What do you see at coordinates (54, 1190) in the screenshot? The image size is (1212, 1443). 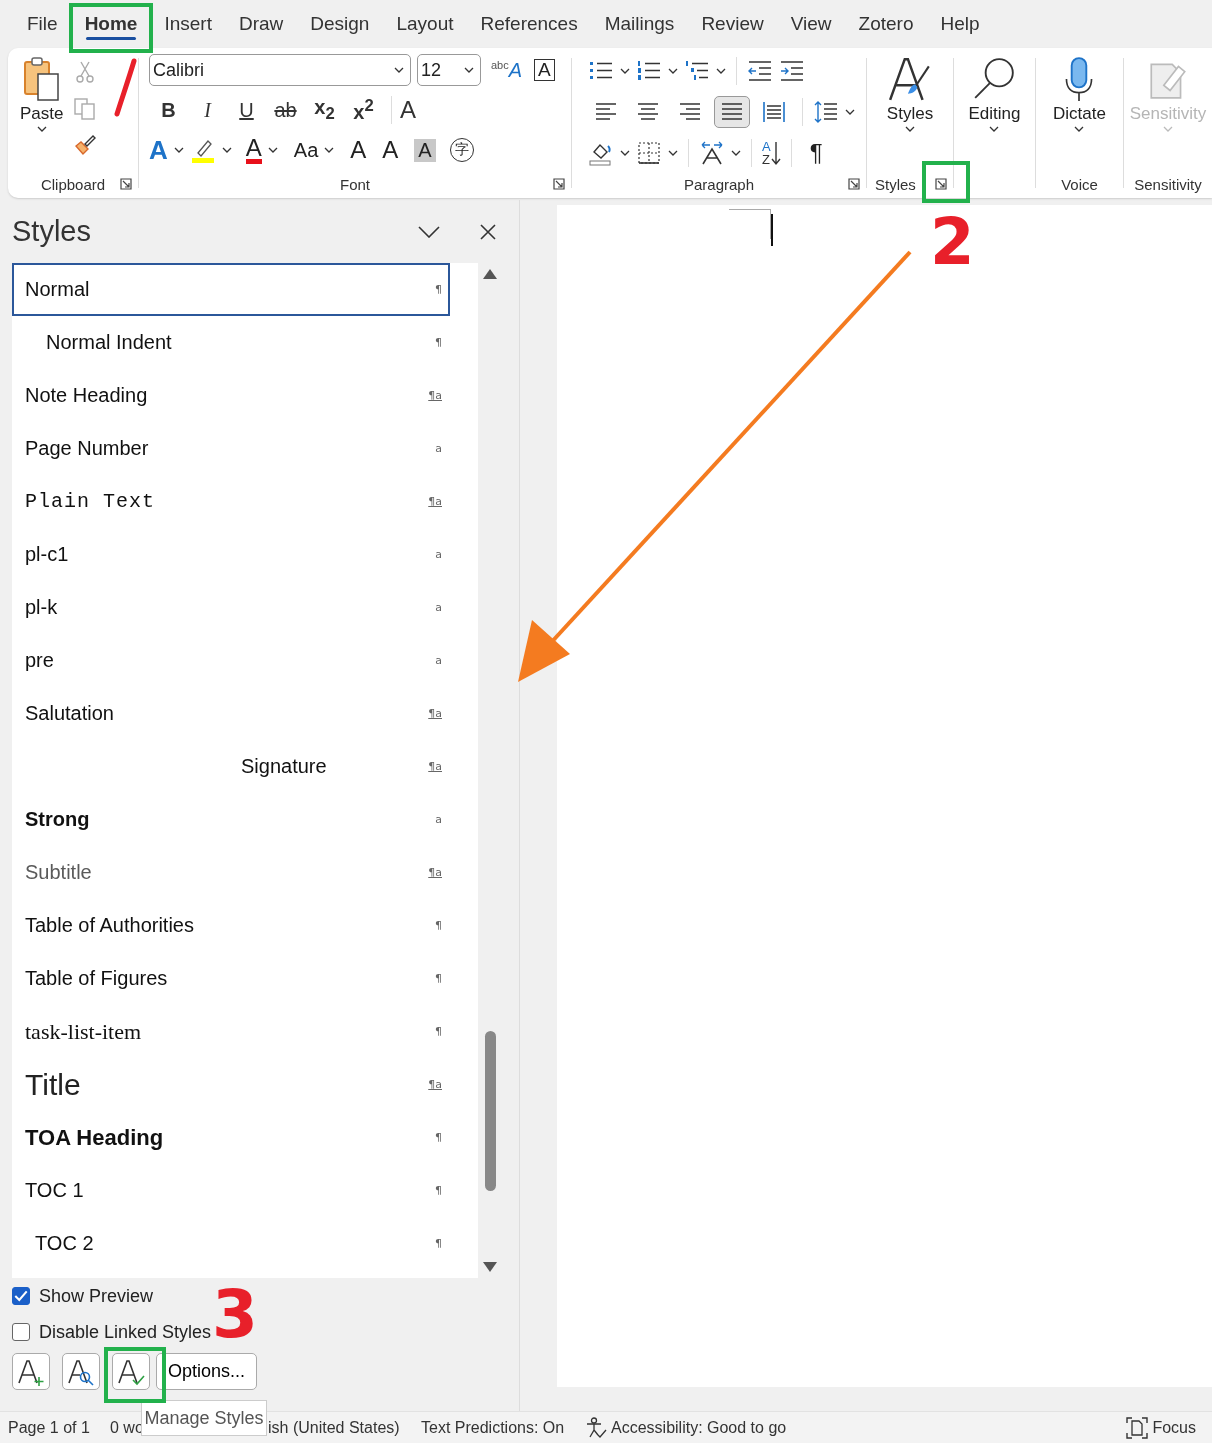 I see `style-name: TOC 1` at bounding box center [54, 1190].